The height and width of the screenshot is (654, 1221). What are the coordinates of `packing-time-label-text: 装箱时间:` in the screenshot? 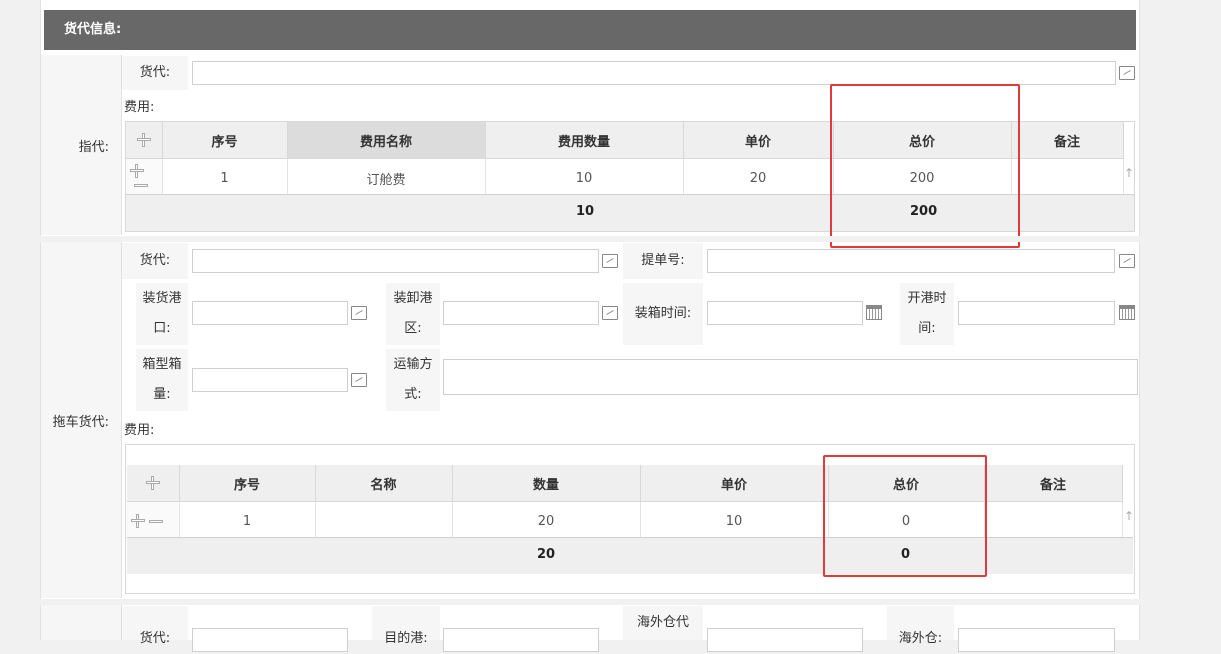 It's located at (663, 313).